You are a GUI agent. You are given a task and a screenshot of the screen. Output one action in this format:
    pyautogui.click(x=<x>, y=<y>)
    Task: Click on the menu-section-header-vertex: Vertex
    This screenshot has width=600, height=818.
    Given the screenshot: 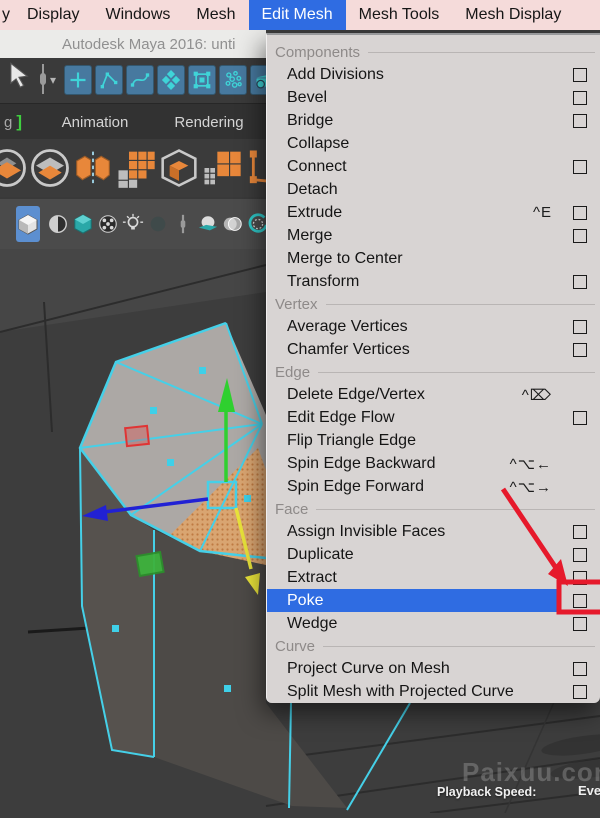 What is the action you would take?
    pyautogui.click(x=433, y=304)
    